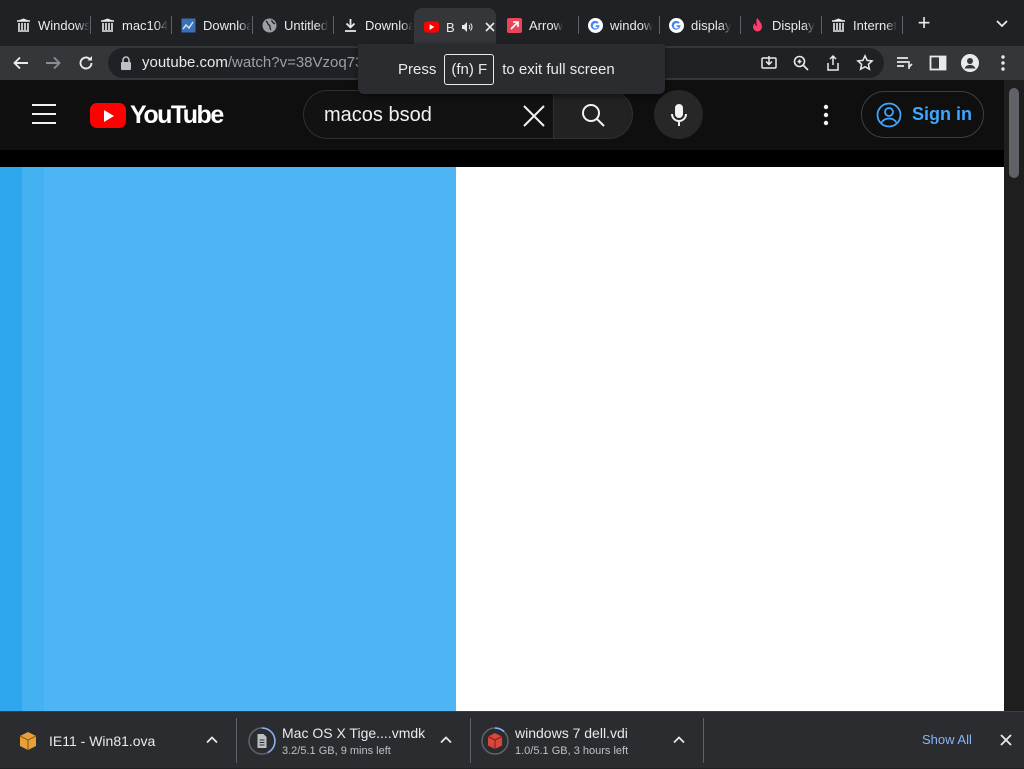 The image size is (1024, 769). What do you see at coordinates (455, 27) in the screenshot?
I see `tab-youtube-active: B` at bounding box center [455, 27].